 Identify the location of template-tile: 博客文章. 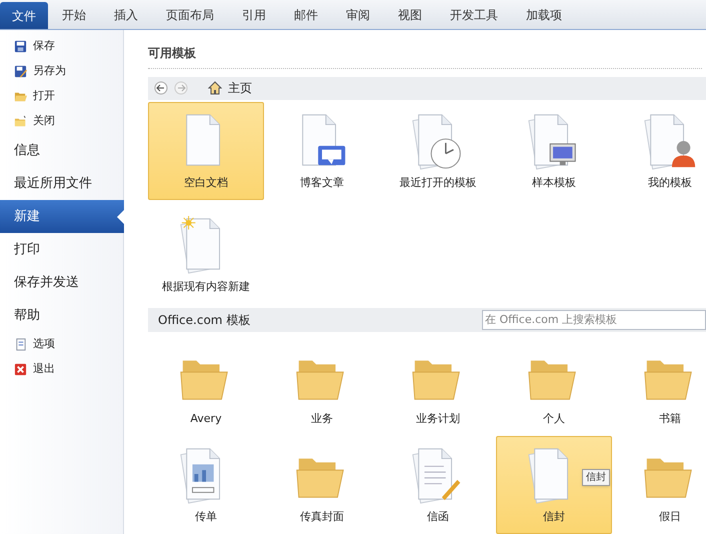
(322, 151).